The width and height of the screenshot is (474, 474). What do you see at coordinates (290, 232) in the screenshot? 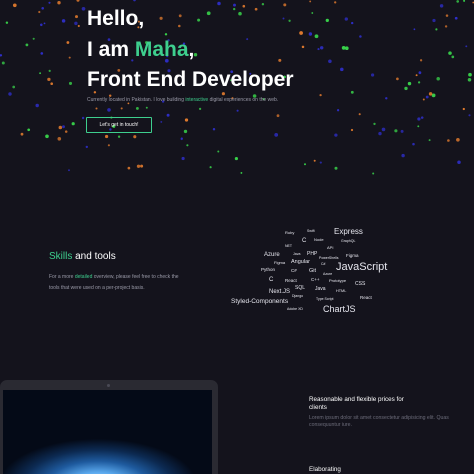
I see `skill-word: Ruby` at bounding box center [290, 232].